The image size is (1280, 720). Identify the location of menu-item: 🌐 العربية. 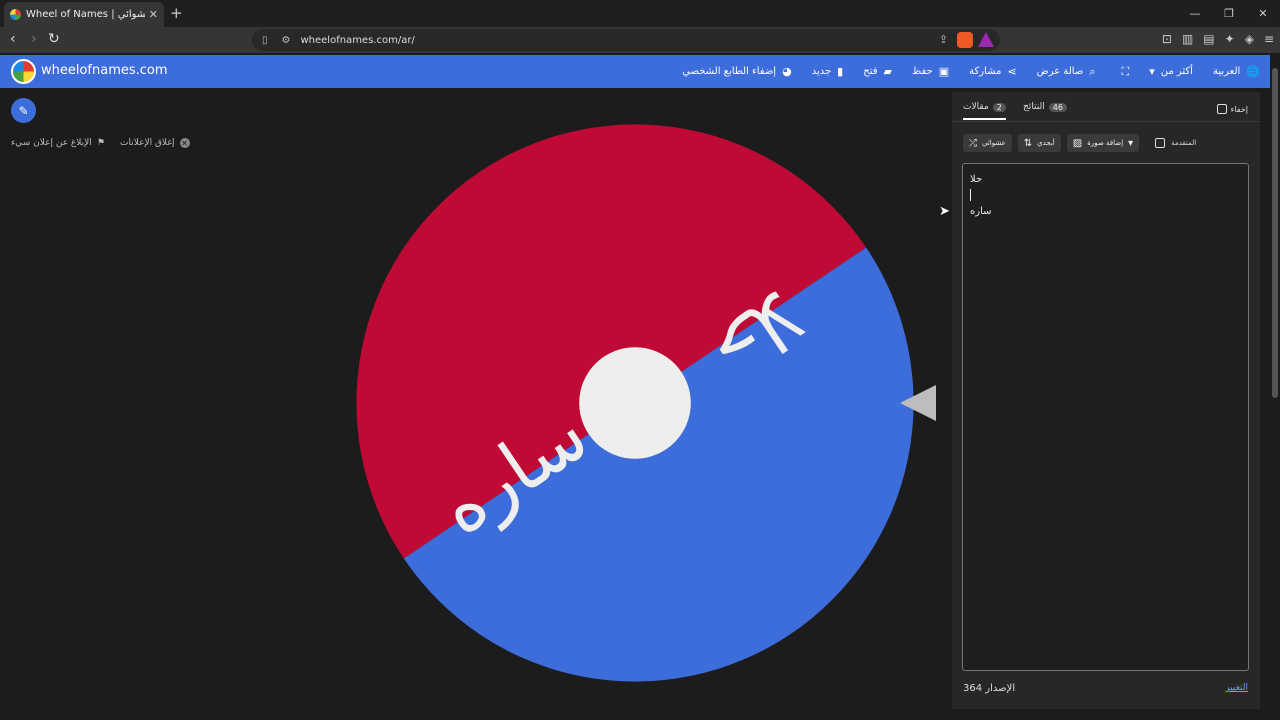
(1236, 71).